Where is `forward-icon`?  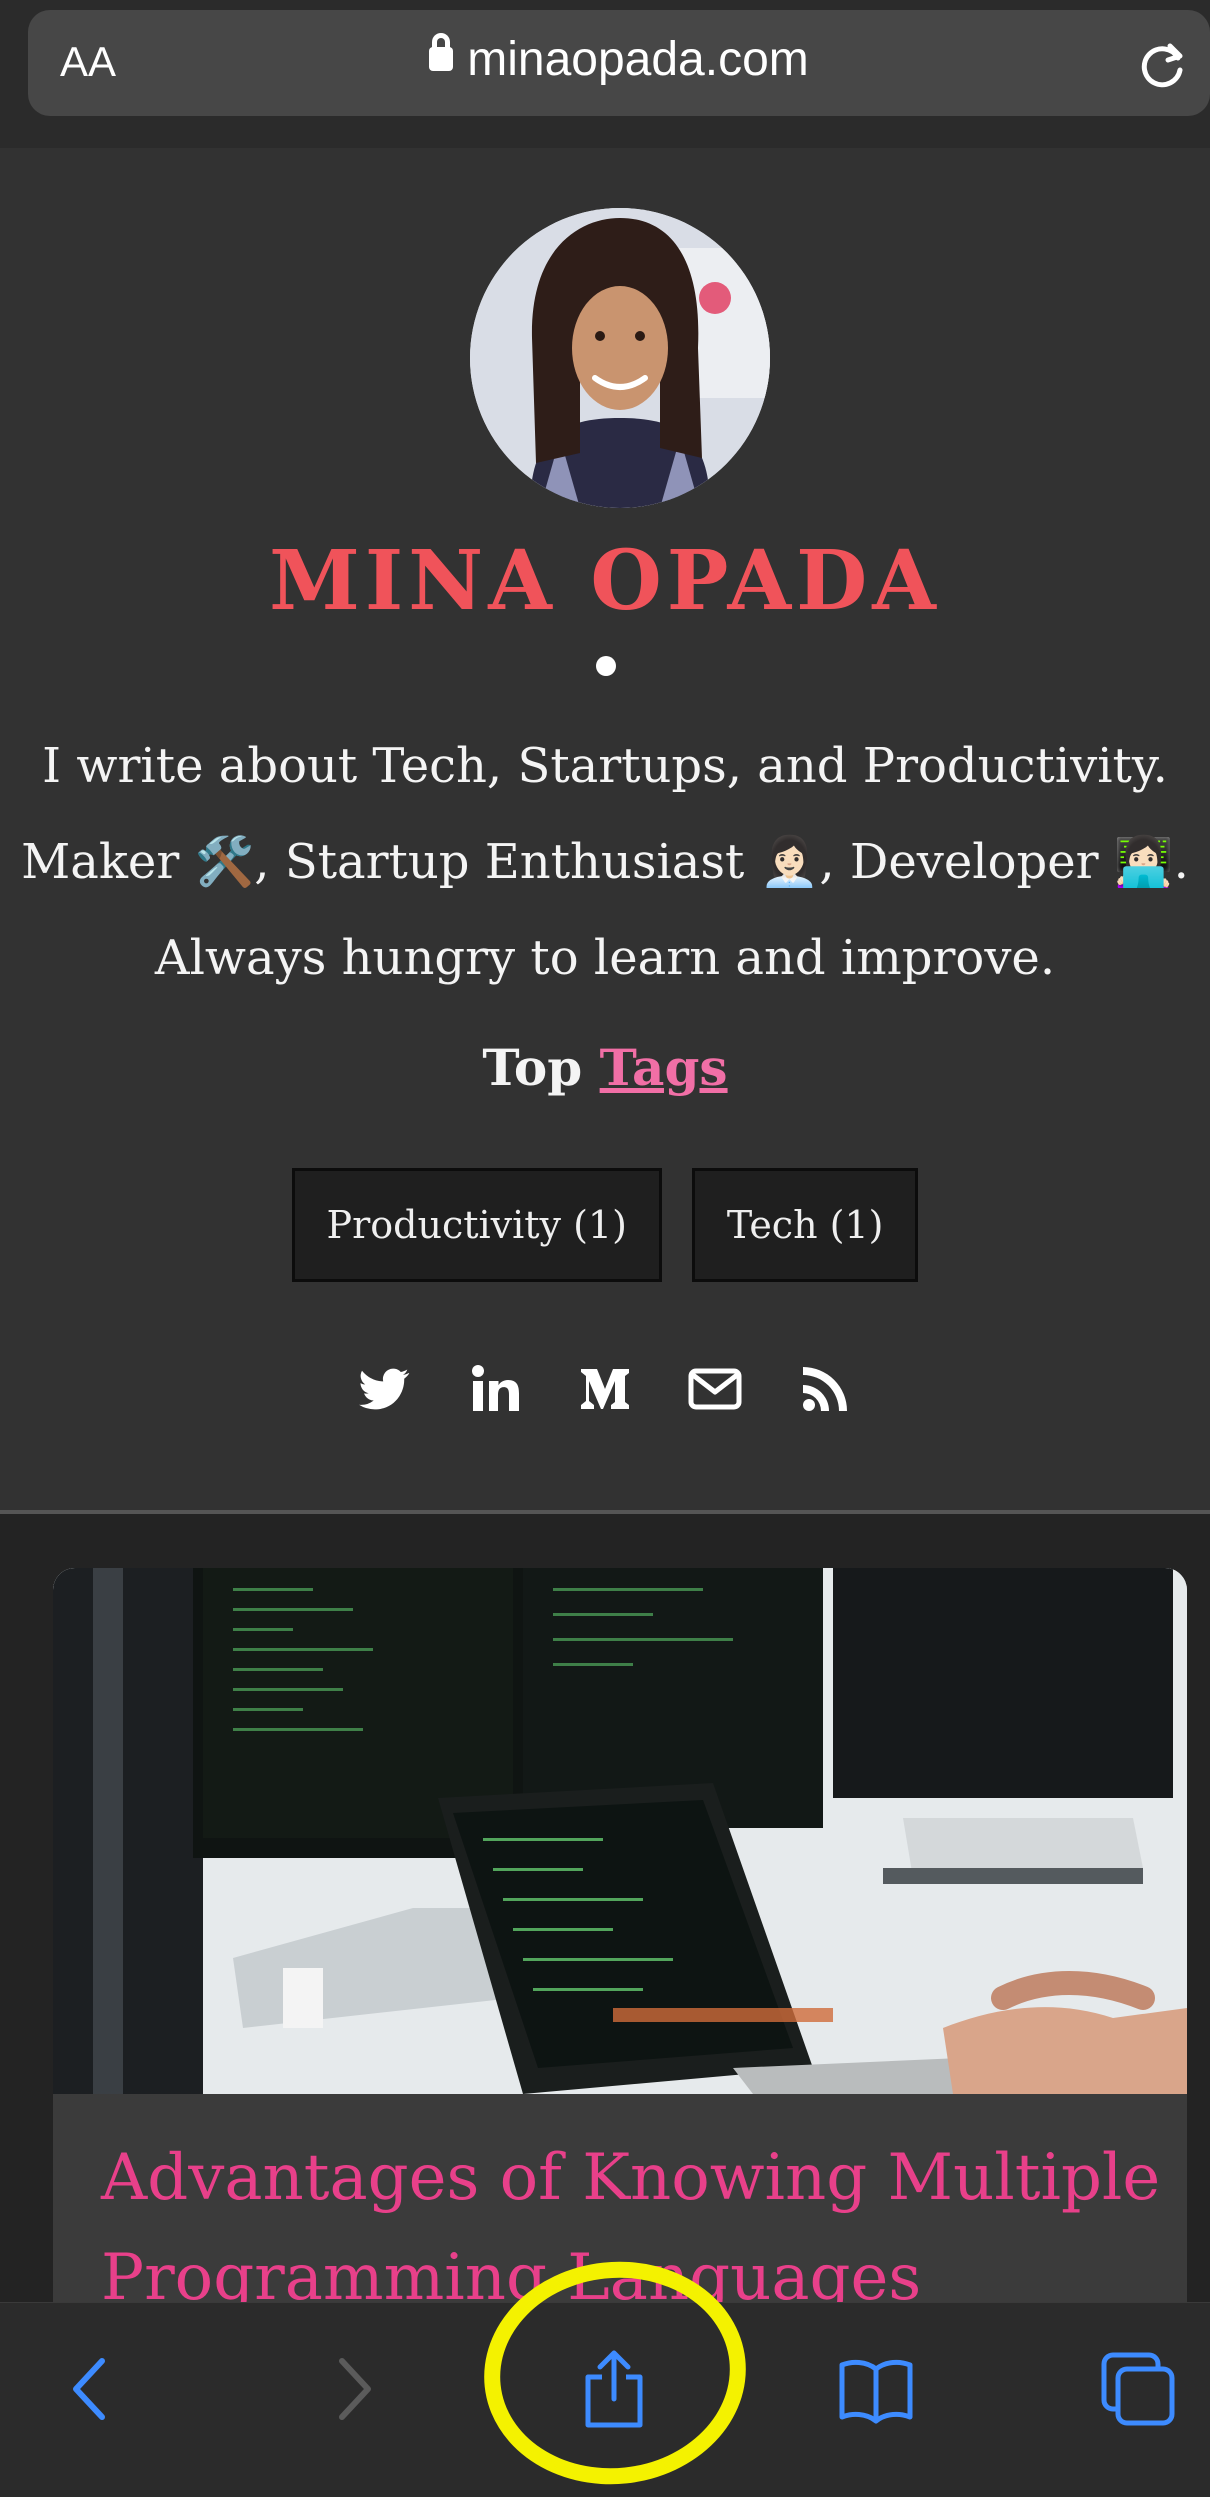 forward-icon is located at coordinates (352, 2389).